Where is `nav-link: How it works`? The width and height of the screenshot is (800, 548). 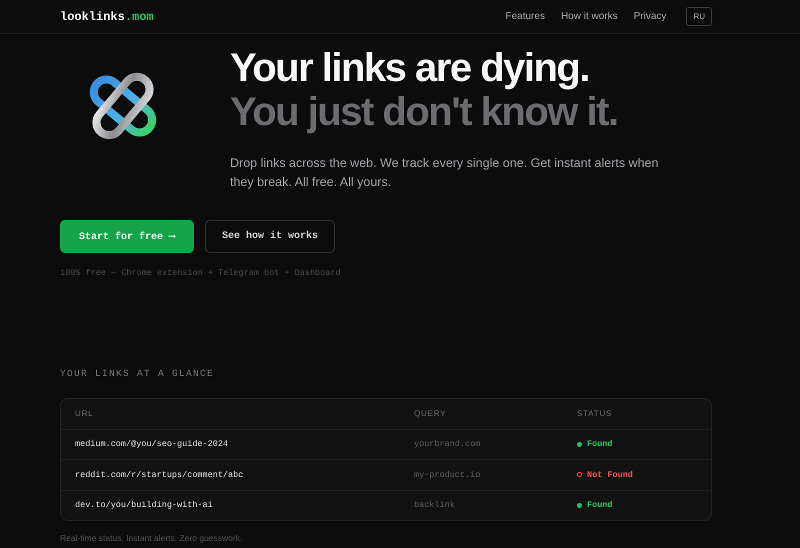
nav-link: How it works is located at coordinates (589, 16).